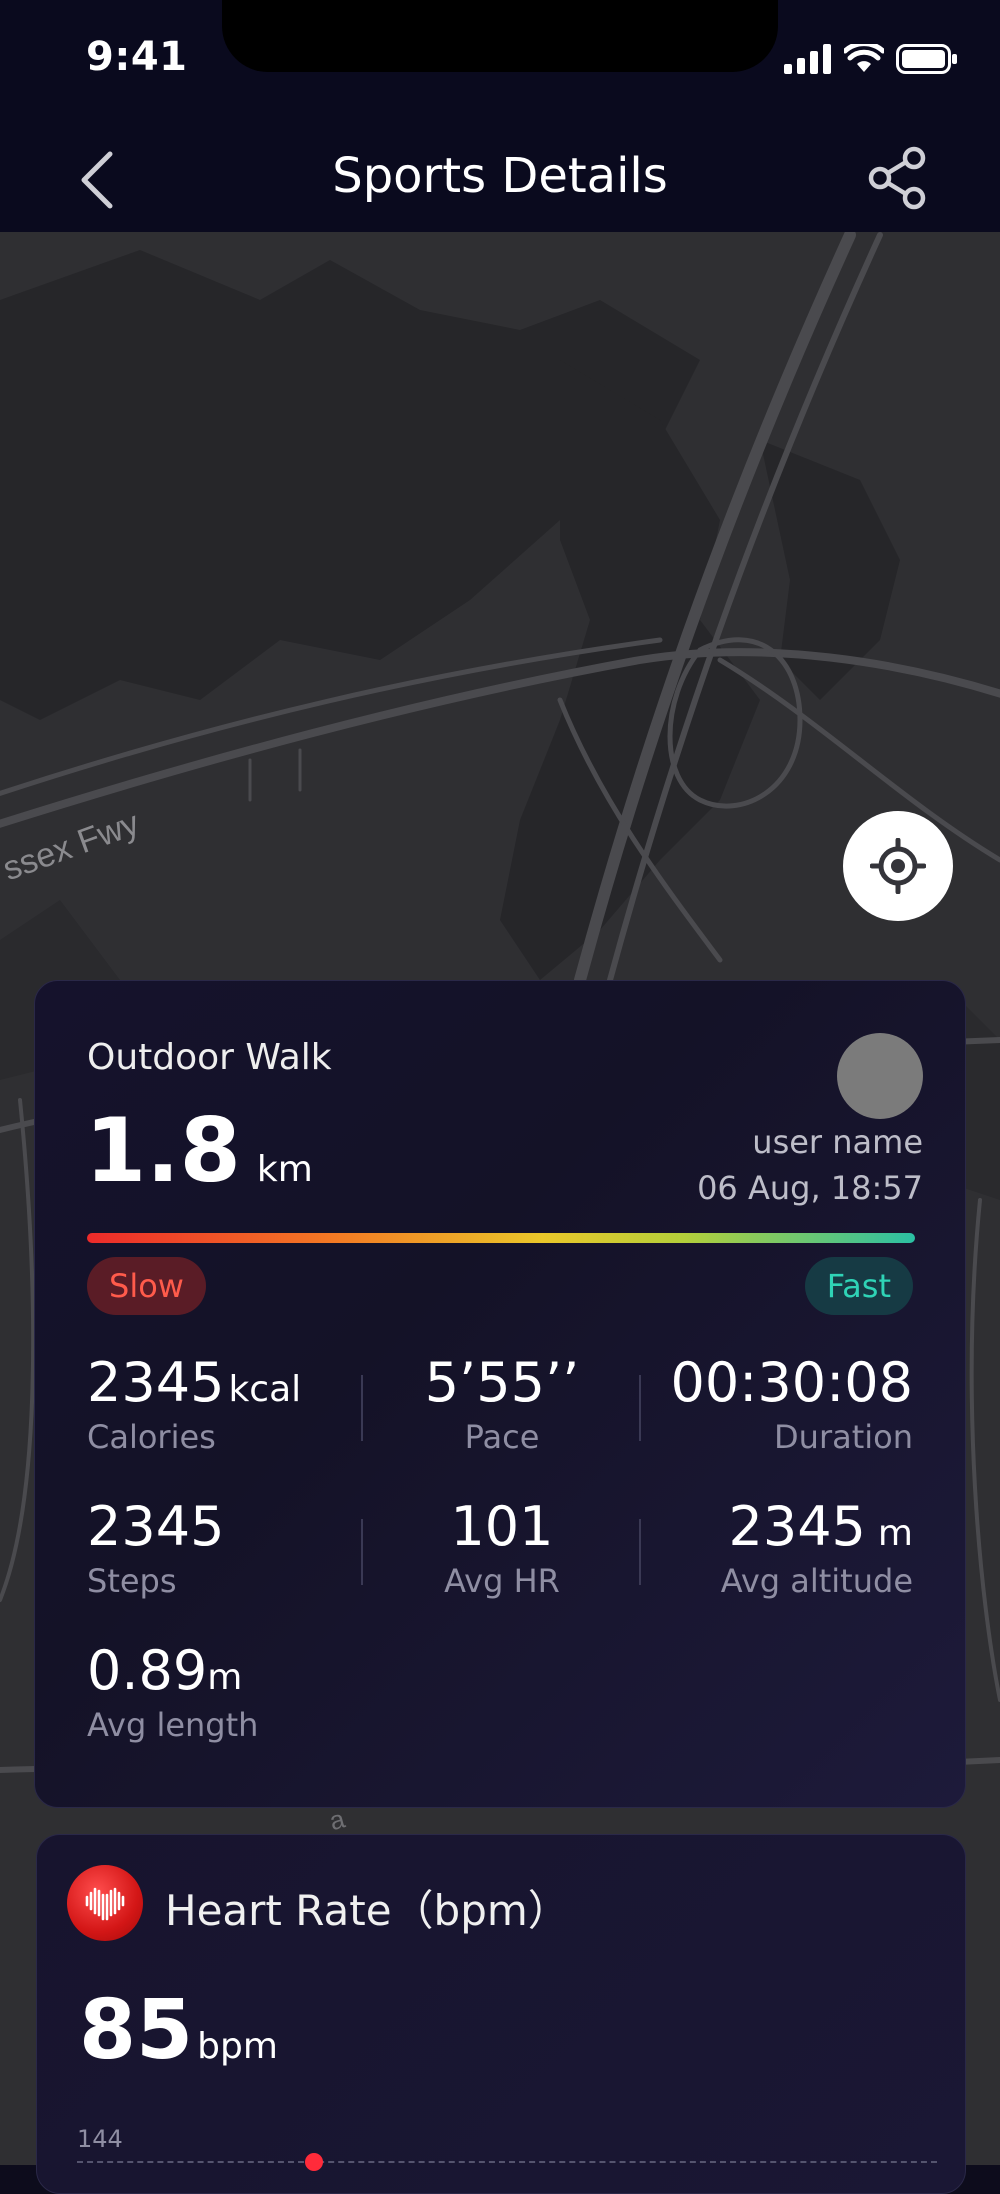 This screenshot has width=1000, height=2194. What do you see at coordinates (132, 1581) in the screenshot?
I see `steps-label: Steps` at bounding box center [132, 1581].